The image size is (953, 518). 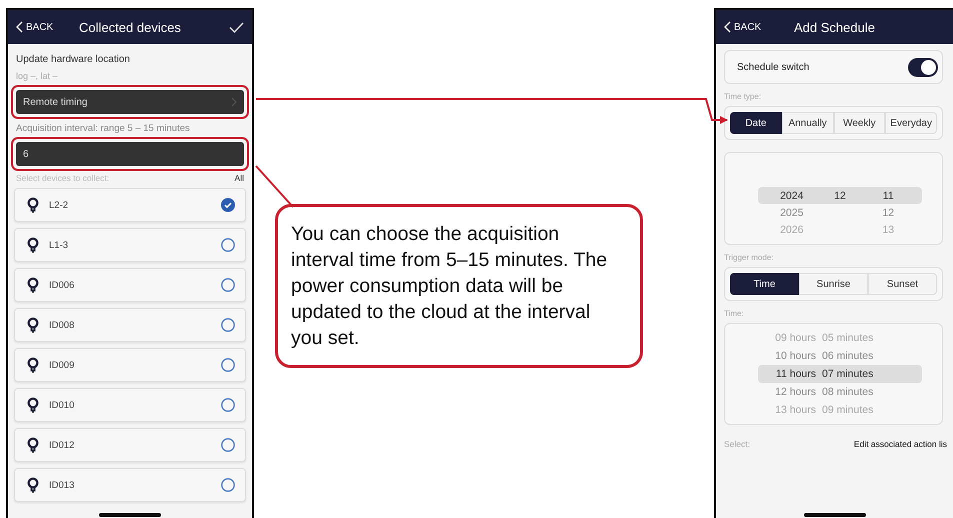 What do you see at coordinates (795, 410) in the screenshot?
I see `hours-value: 13 hours` at bounding box center [795, 410].